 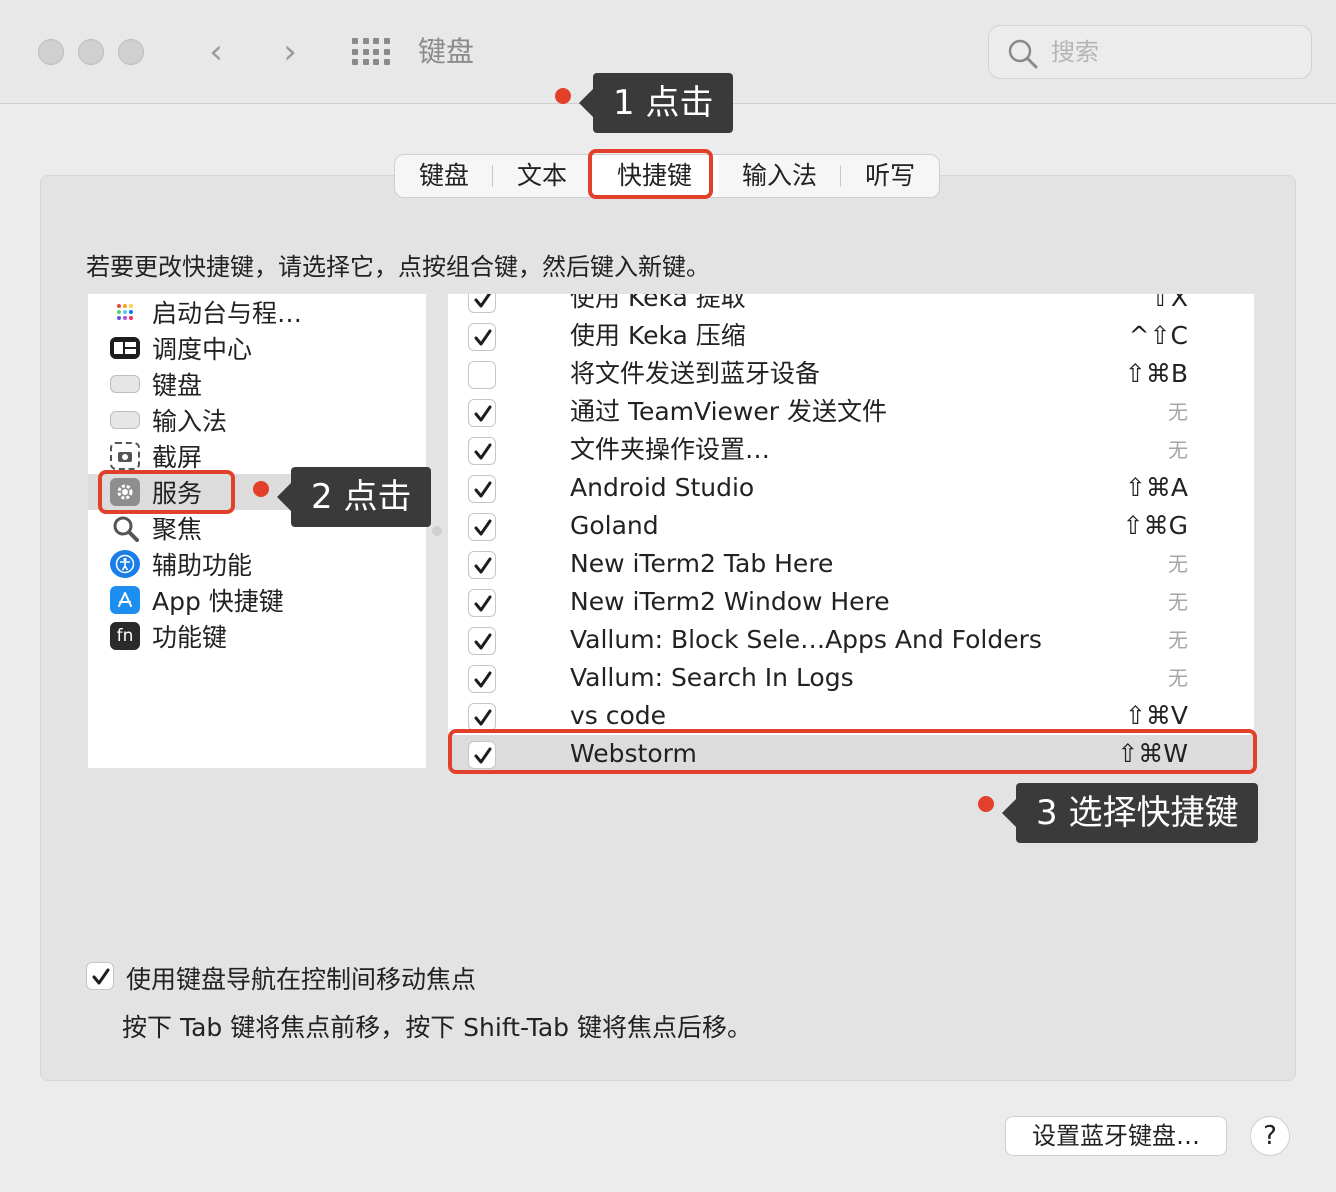 What do you see at coordinates (125, 600) in the screenshot?
I see `app-store-icon` at bounding box center [125, 600].